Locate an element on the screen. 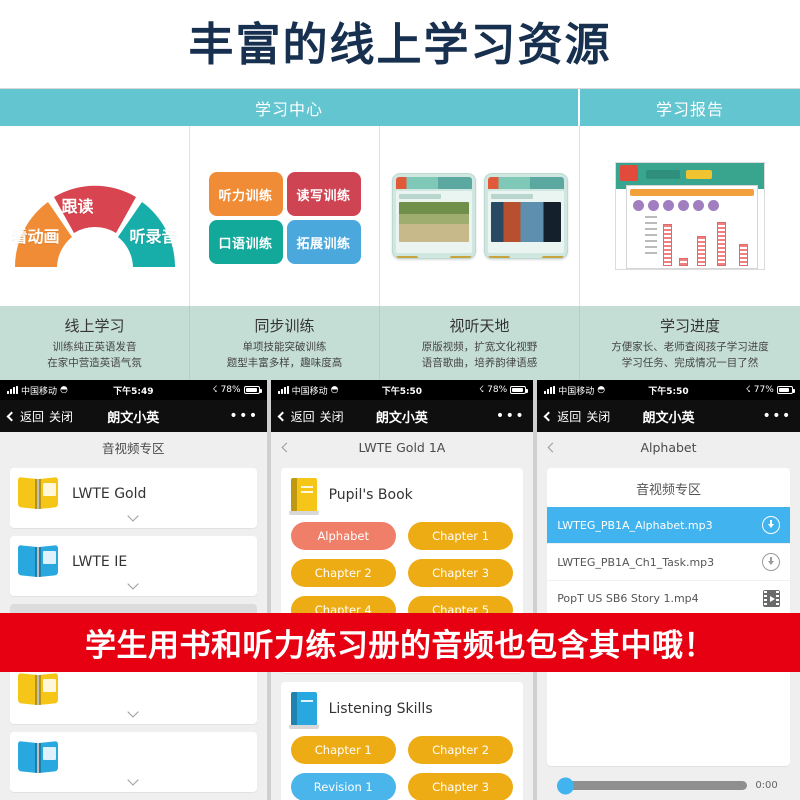 The width and height of the screenshot is (800, 800). chart-panel is located at coordinates (692, 227).